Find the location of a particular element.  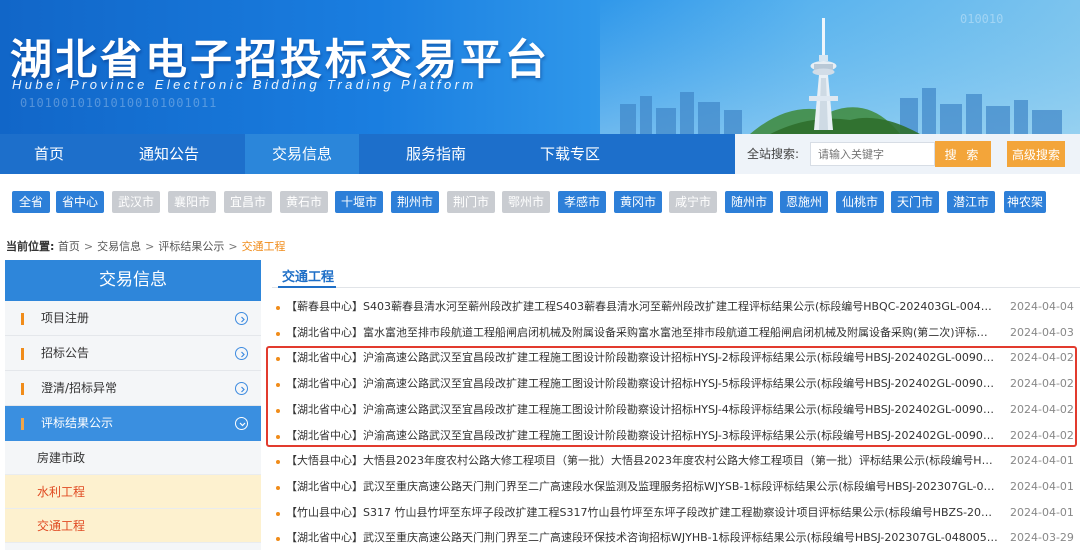

result-date: 2024-03-29 is located at coordinates (1042, 538).